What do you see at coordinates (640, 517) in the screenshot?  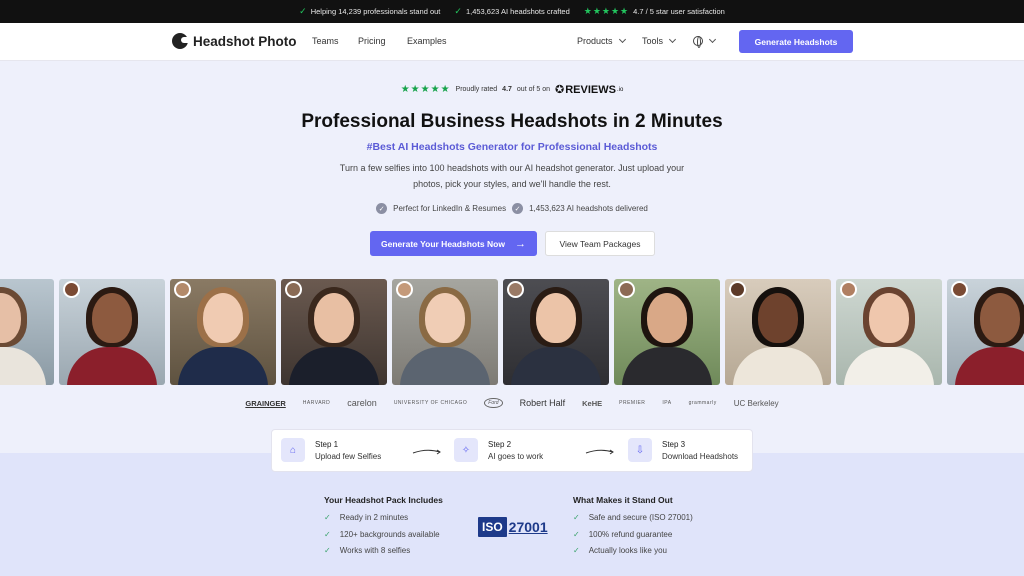 I see `list-item-text: Safe and secure (ISO 27001)` at bounding box center [640, 517].